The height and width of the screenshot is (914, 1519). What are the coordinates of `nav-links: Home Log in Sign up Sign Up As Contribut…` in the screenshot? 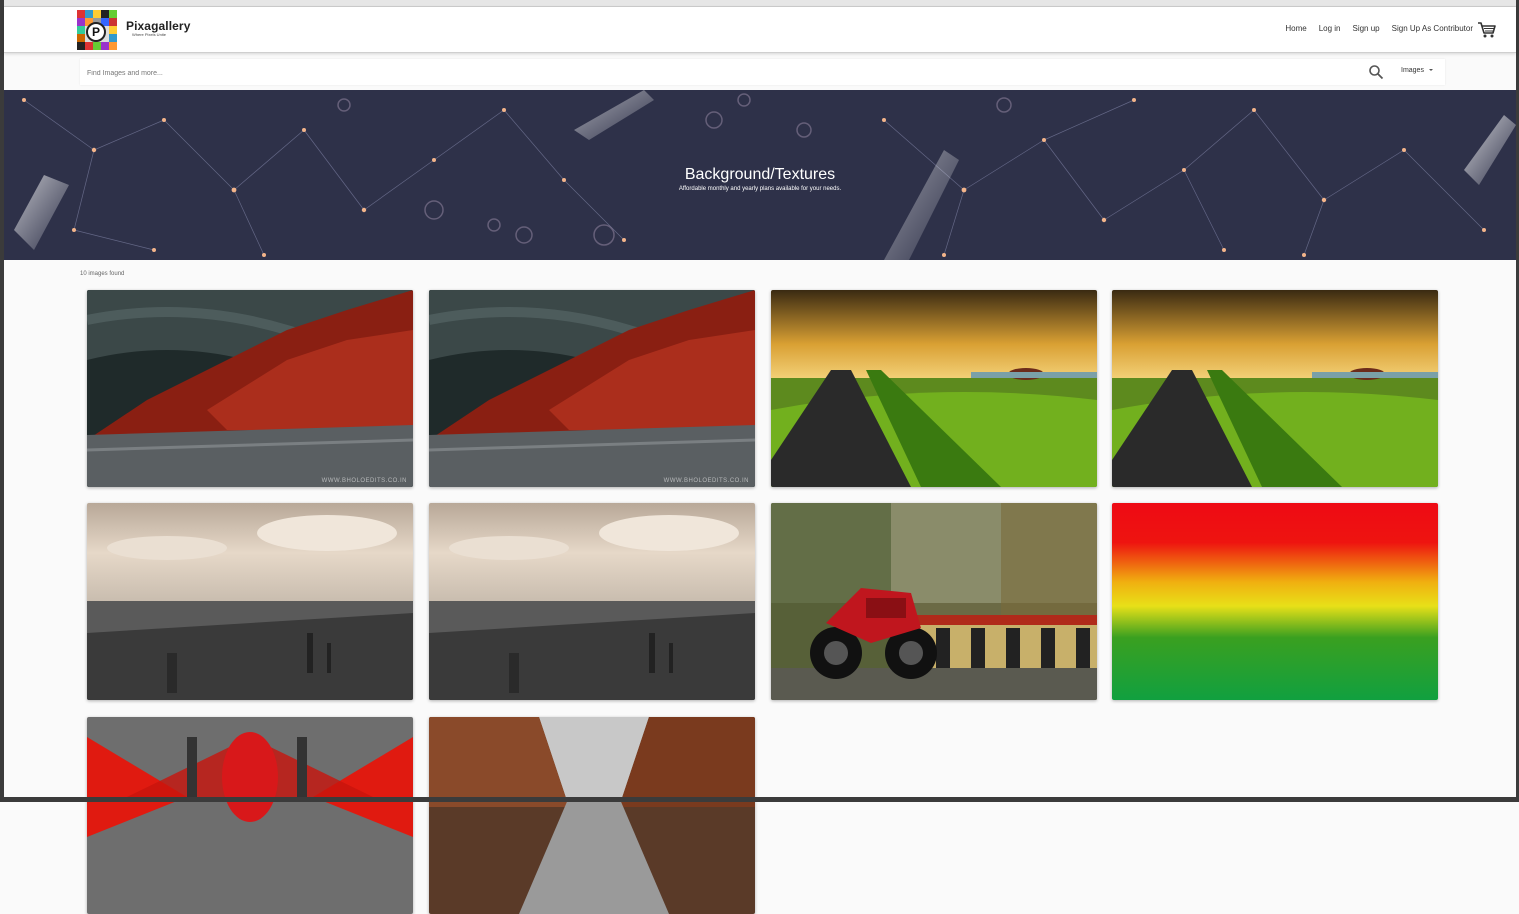 It's located at (1379, 28).